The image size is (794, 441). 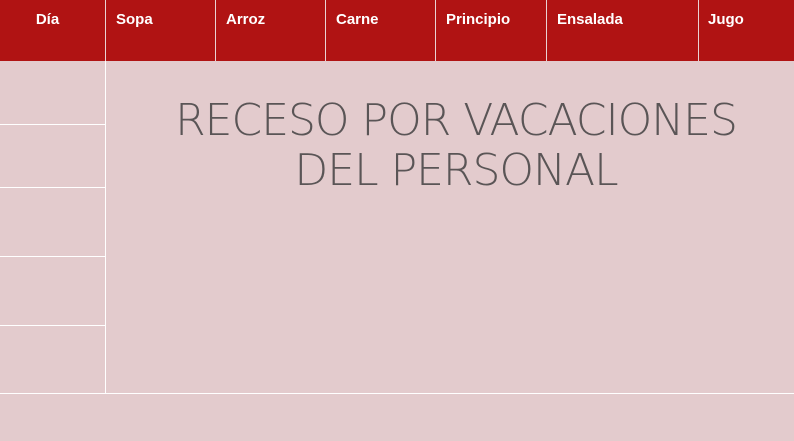 I want to click on header-carne: Carne, so click(x=380, y=30).